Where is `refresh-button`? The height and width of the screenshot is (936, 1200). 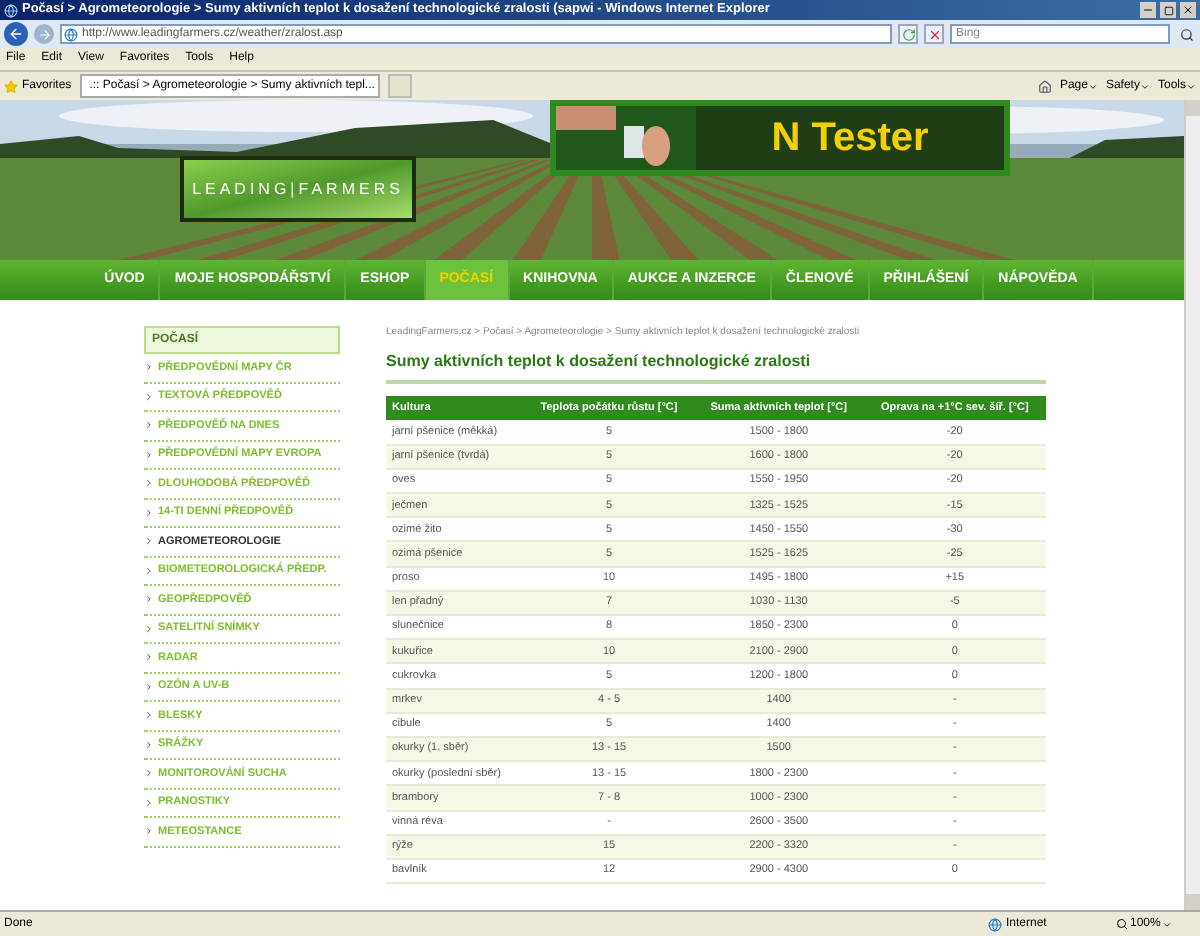
refresh-button is located at coordinates (908, 34).